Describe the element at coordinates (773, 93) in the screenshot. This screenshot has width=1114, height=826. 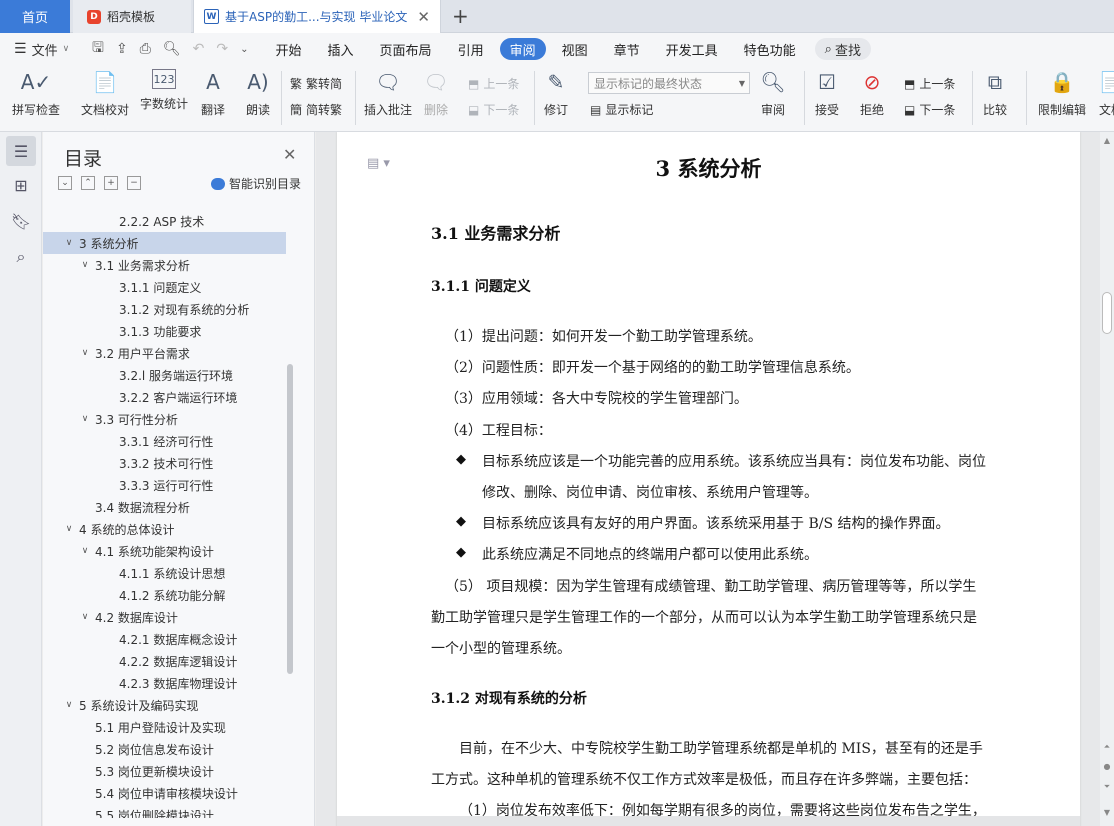
I see `review-pane-button: 🔍︎ 审阅` at that location.